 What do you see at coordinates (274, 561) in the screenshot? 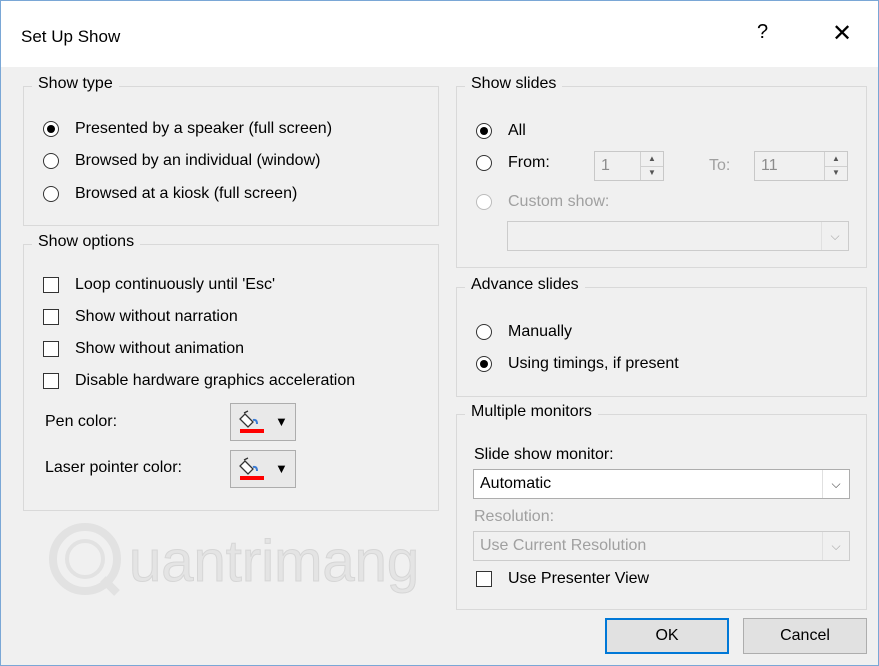
I see `svg-text: uantrimang` at bounding box center [274, 561].